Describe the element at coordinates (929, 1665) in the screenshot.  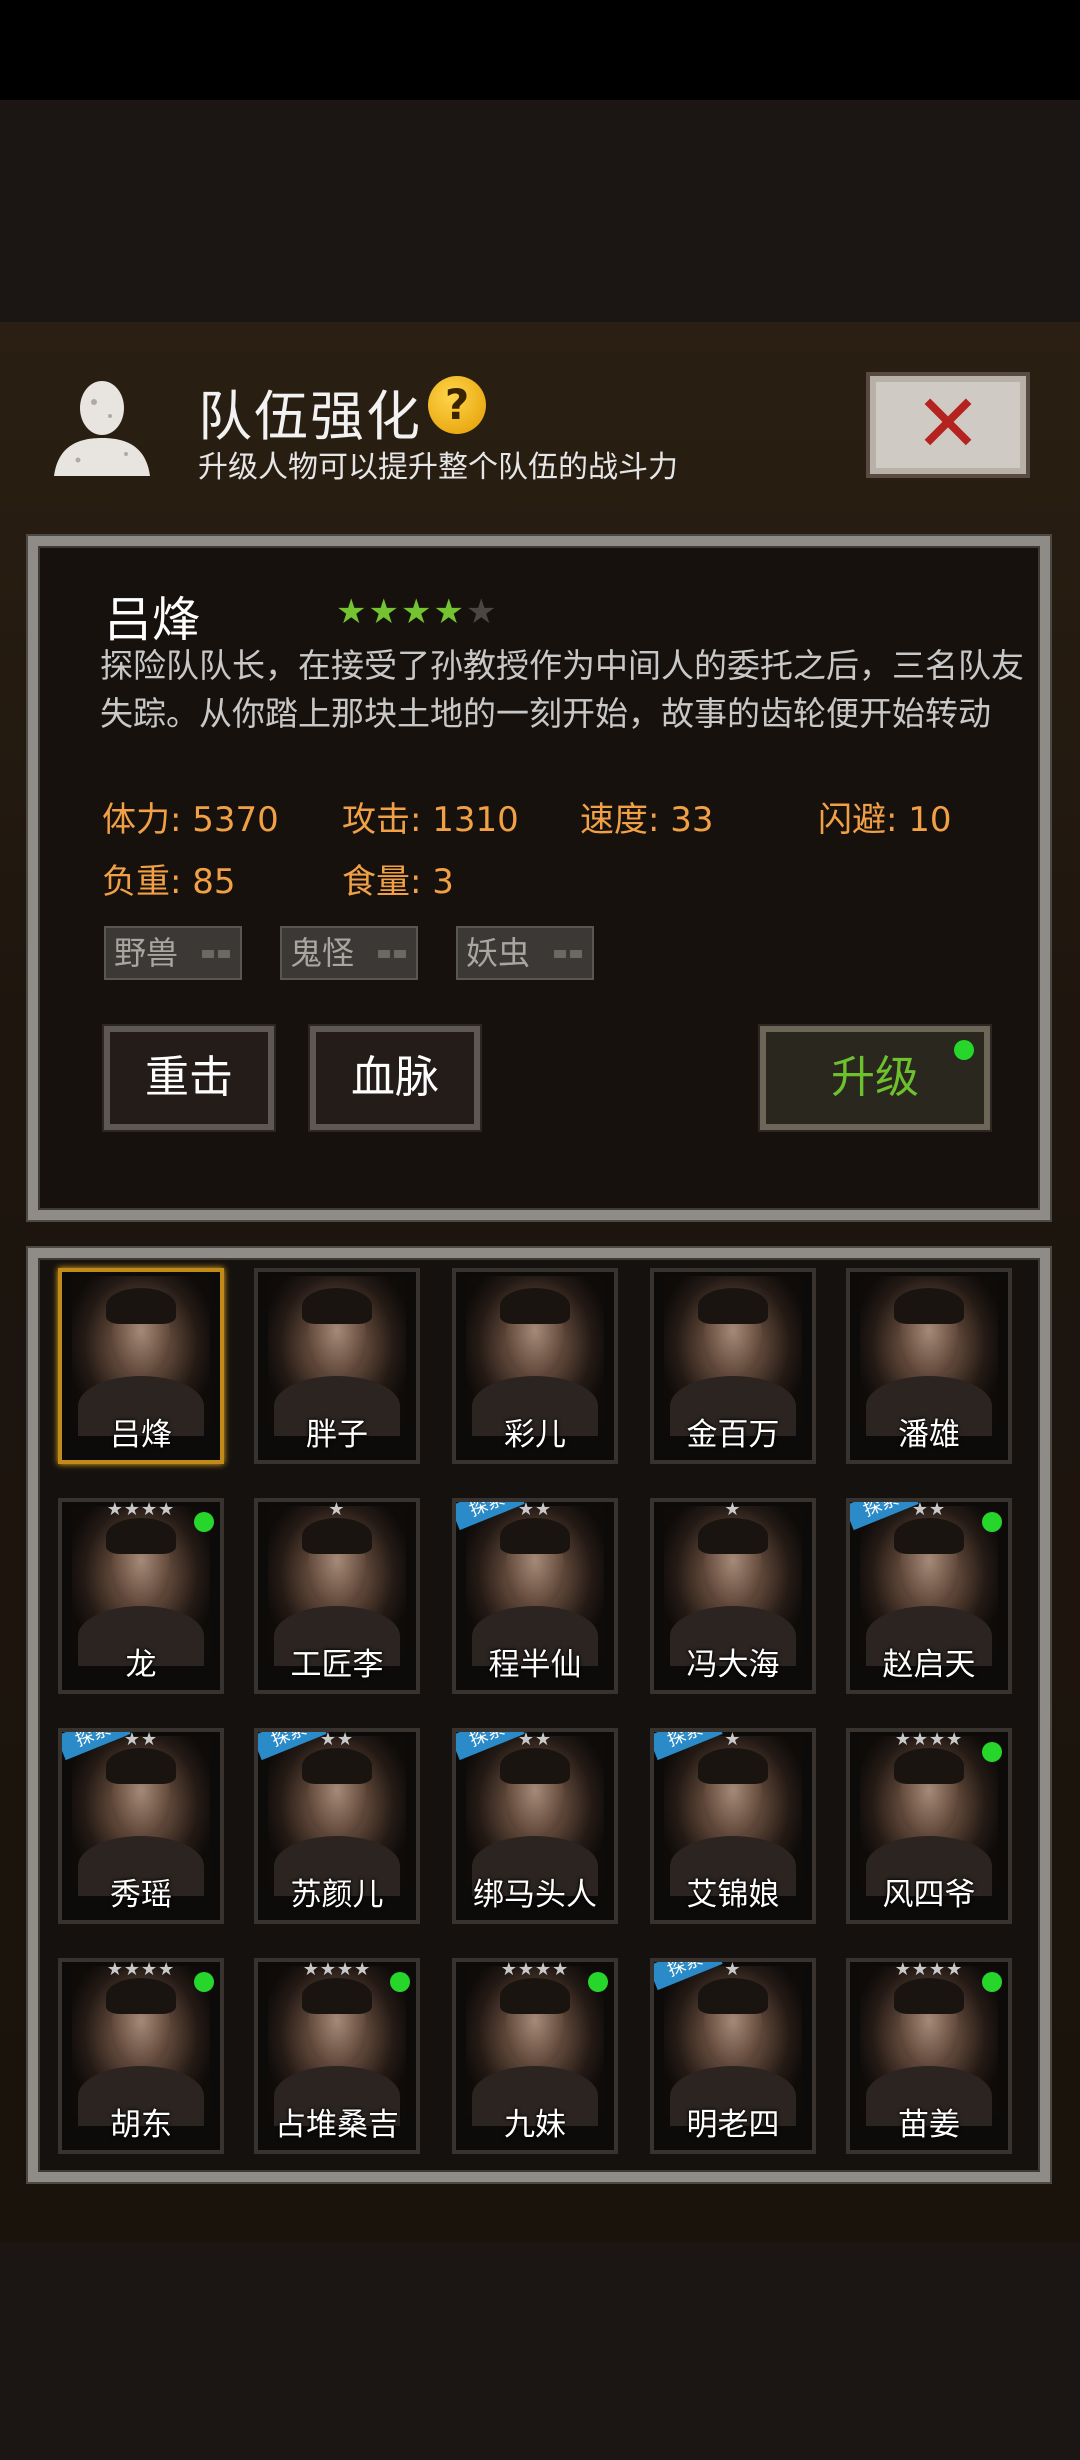
I see `roster-card-name: 赵启天` at that location.